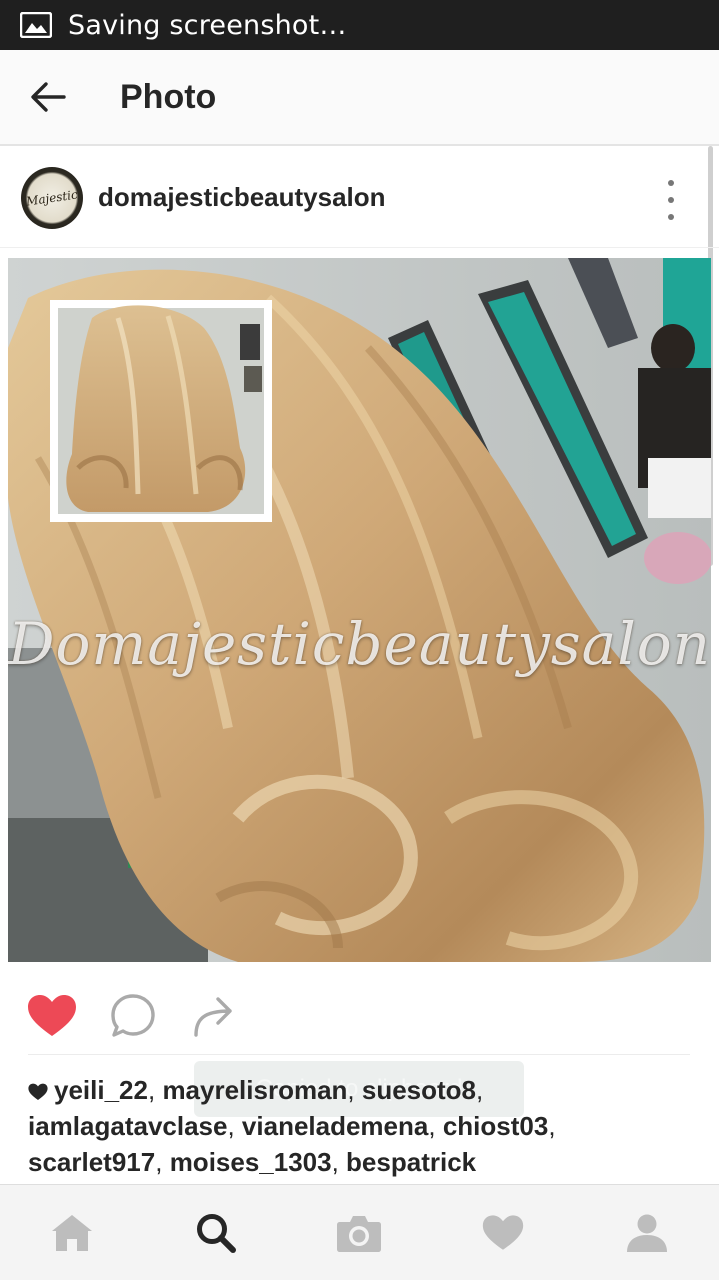 The height and width of the screenshot is (1280, 719). I want to click on divider, so click(359, 1054).